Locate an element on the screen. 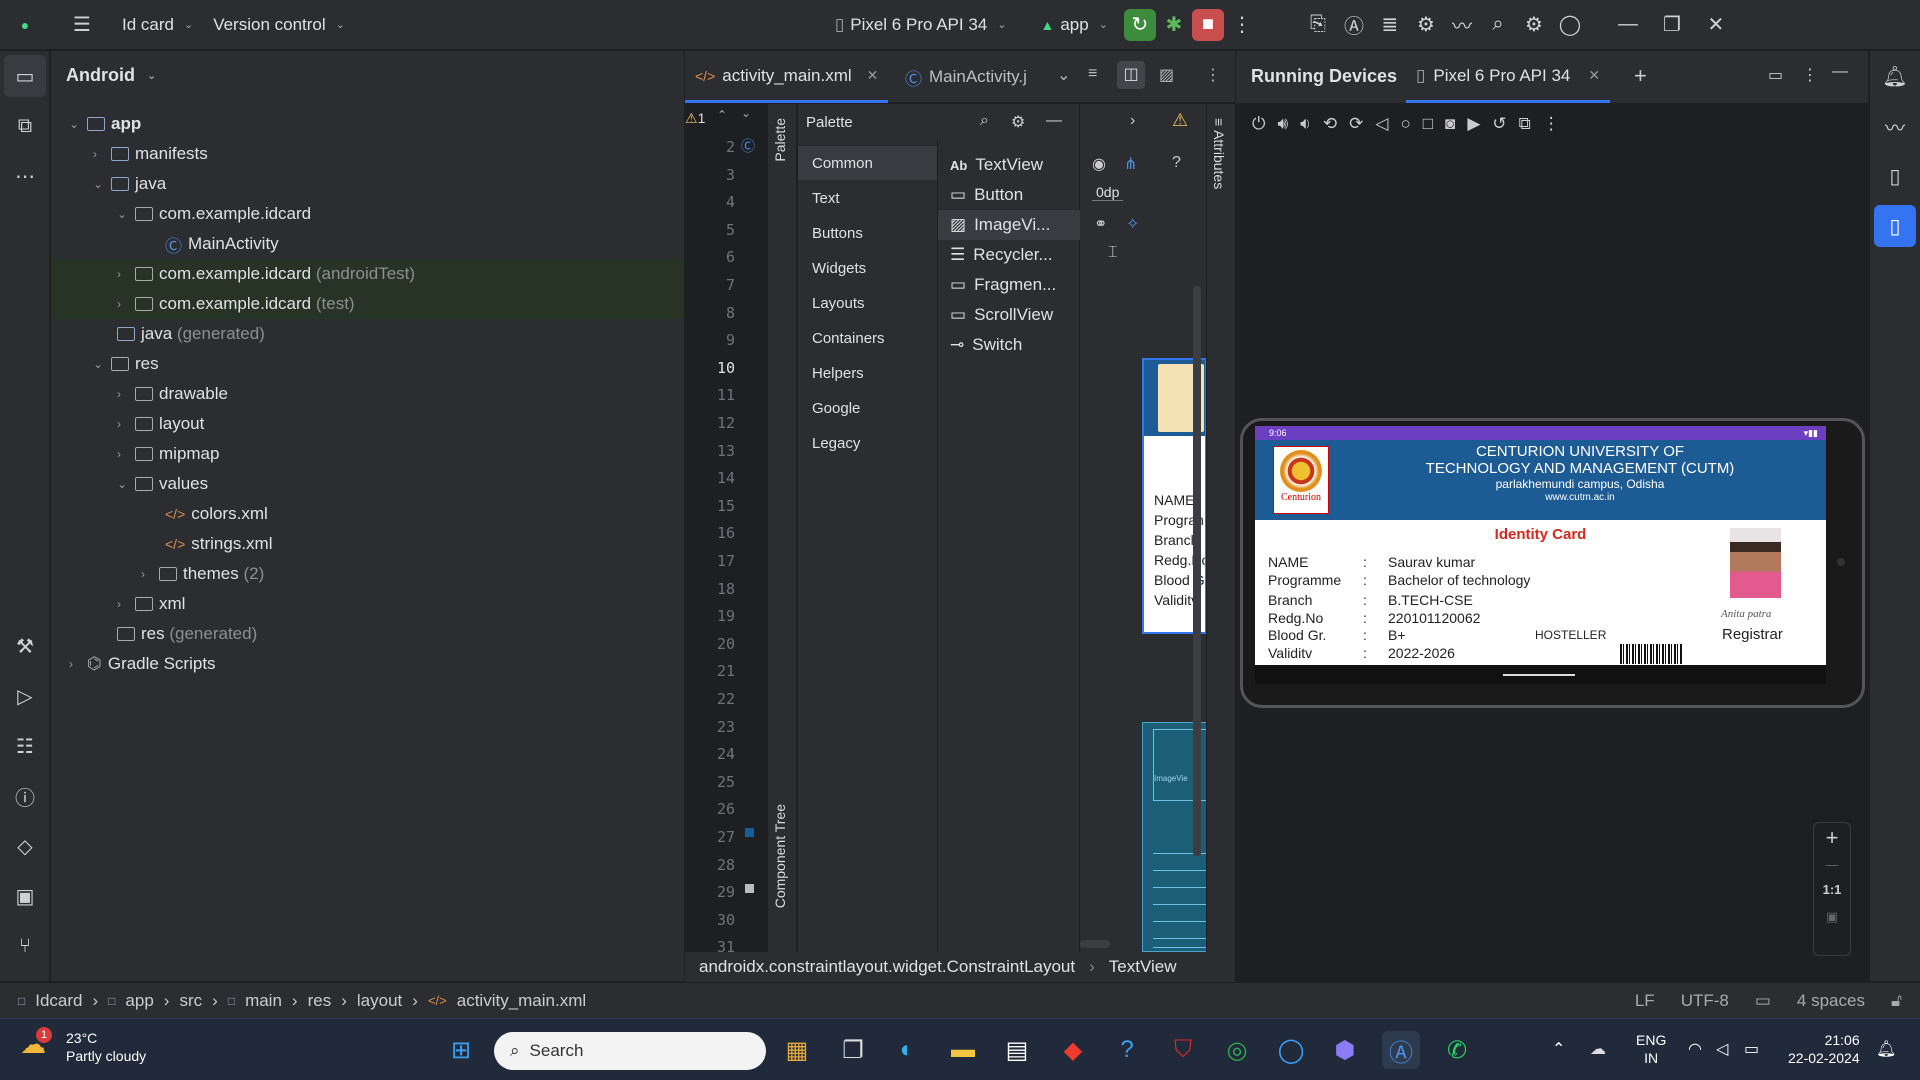 The width and height of the screenshot is (1920, 1080). tree-node-test: › com.example.idcard (test) is located at coordinates (367, 304).